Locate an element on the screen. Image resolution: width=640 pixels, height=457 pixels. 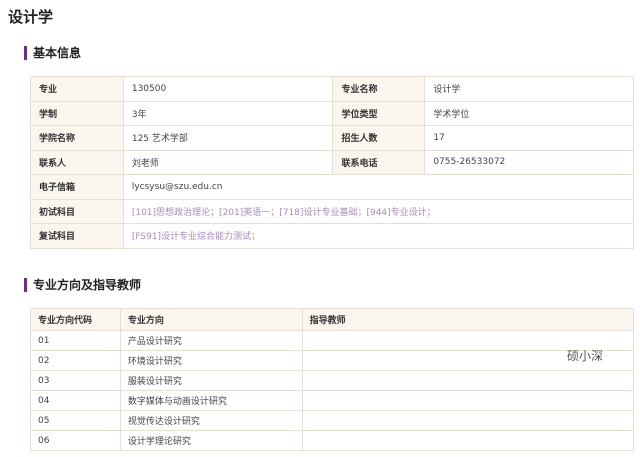
table-header-row: 专业方向代码 专业方向 指导教师 is located at coordinates (332, 319).